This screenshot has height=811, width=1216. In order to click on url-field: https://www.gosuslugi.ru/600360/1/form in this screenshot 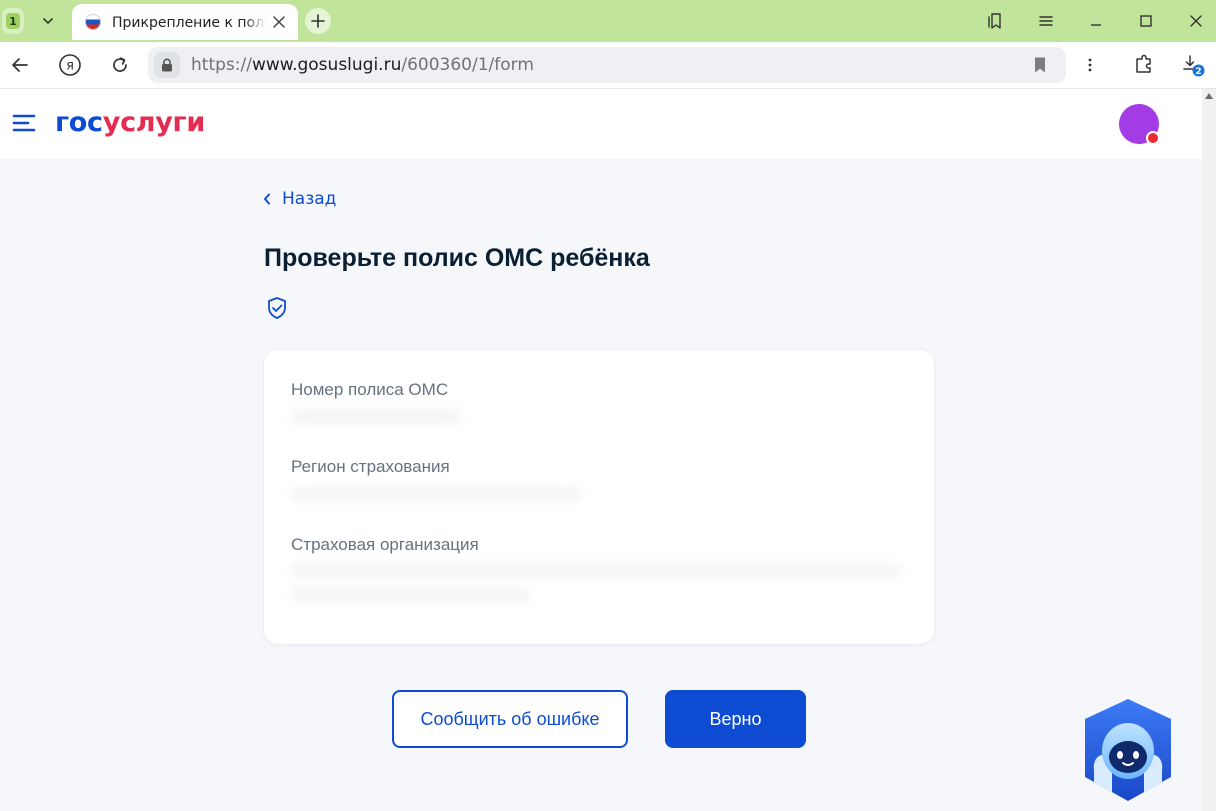, I will do `click(607, 65)`.